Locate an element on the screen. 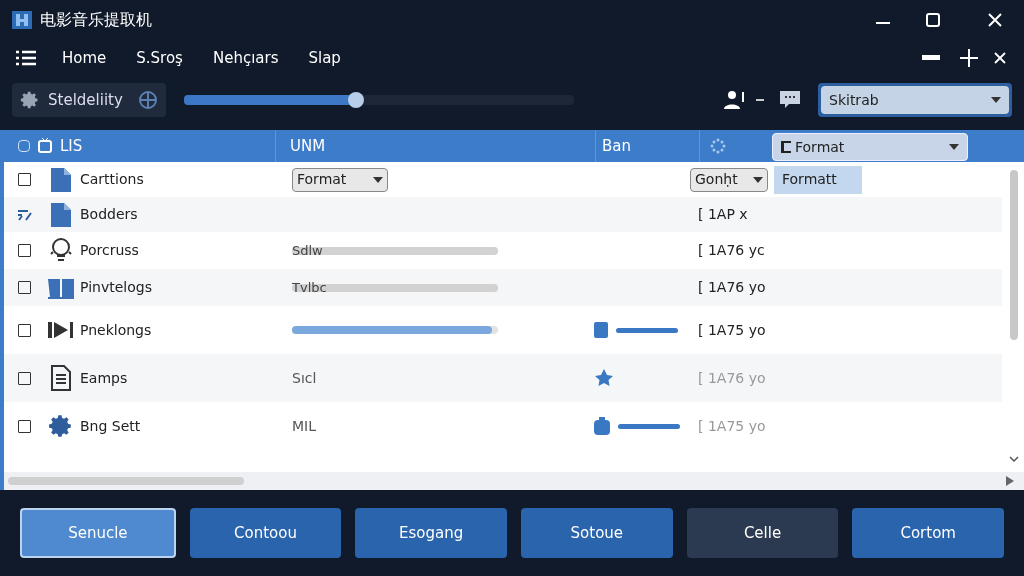 This screenshot has height=576, width=1024. cell-text: MIL is located at coordinates (304, 426).